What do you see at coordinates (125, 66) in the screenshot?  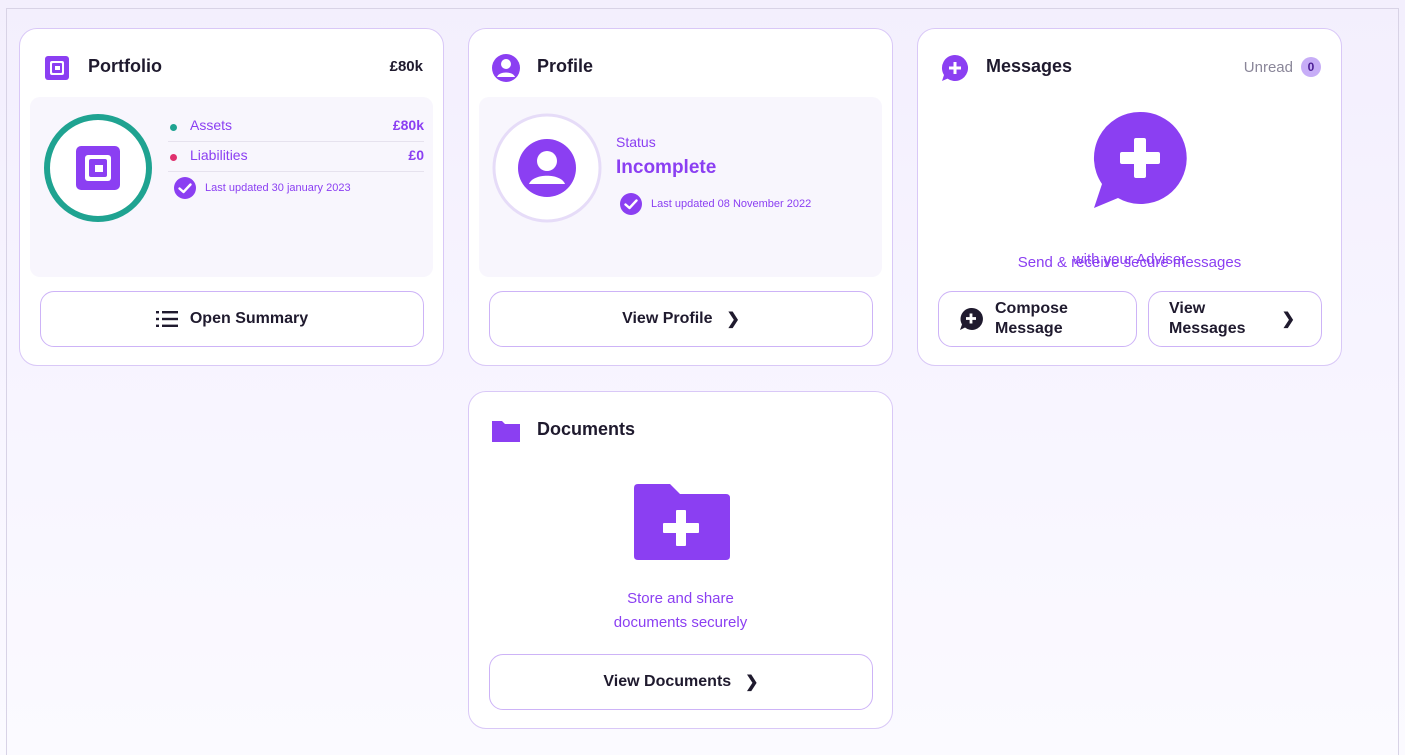 I see `portfolio-title: Portfolio` at bounding box center [125, 66].